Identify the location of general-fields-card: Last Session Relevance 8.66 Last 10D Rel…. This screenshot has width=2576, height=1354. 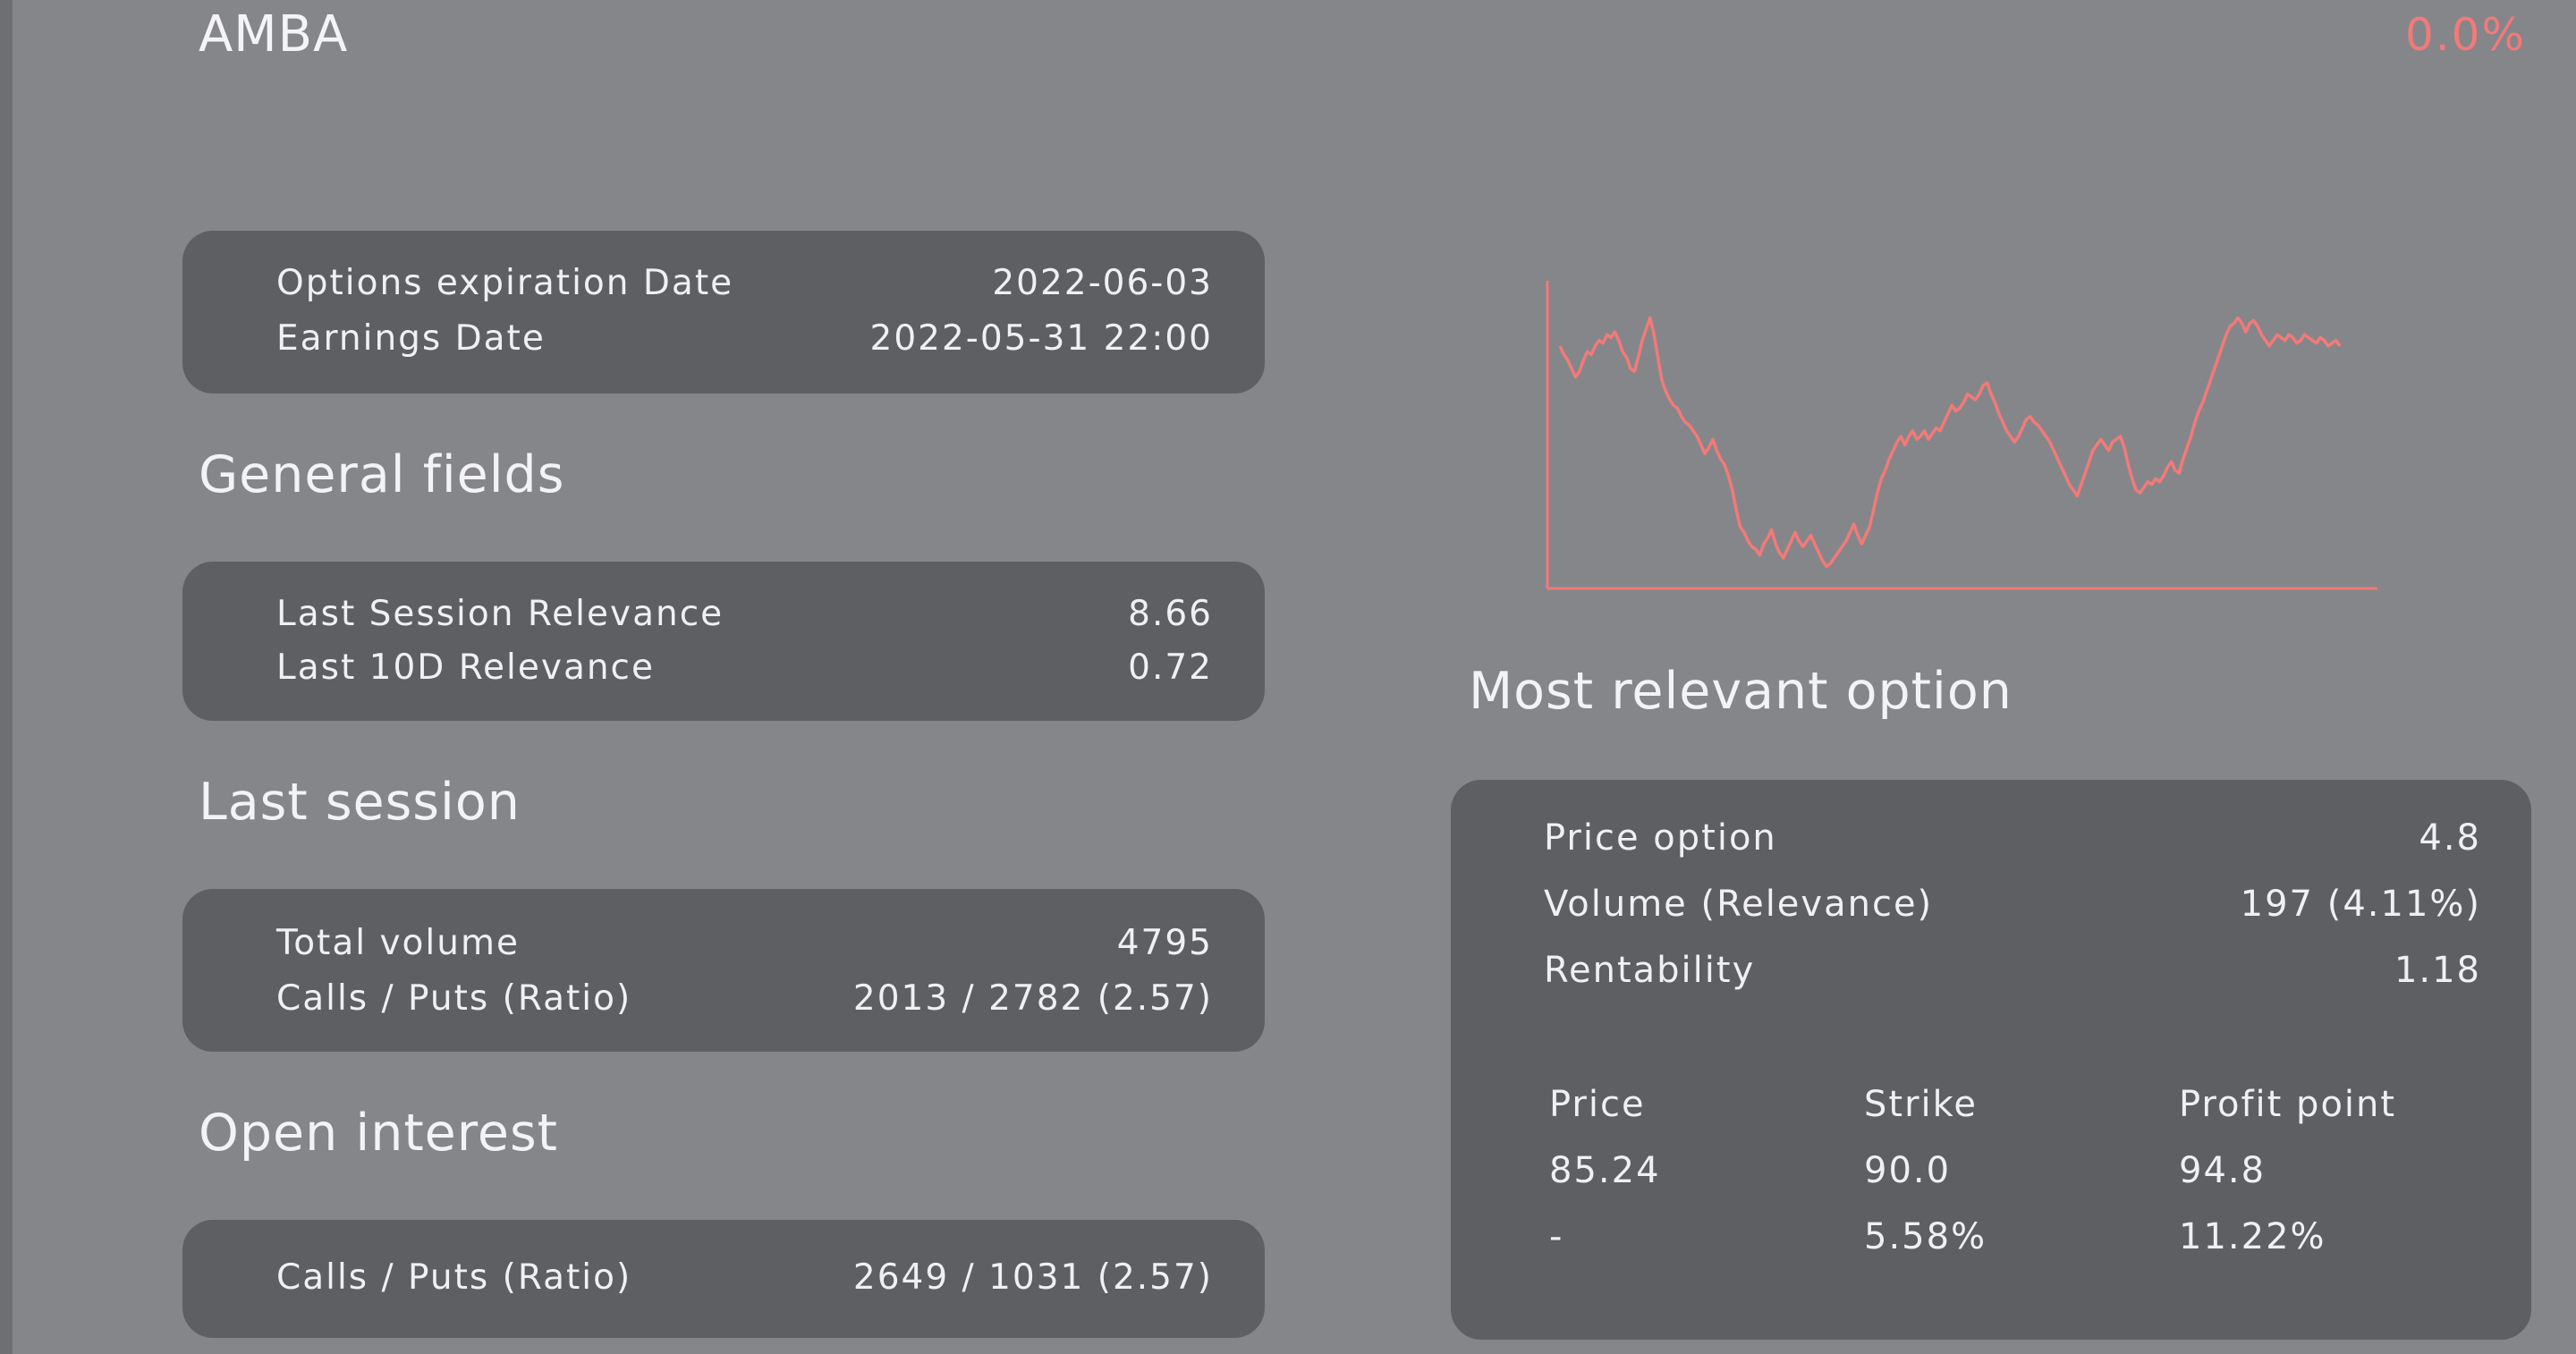
(723, 641).